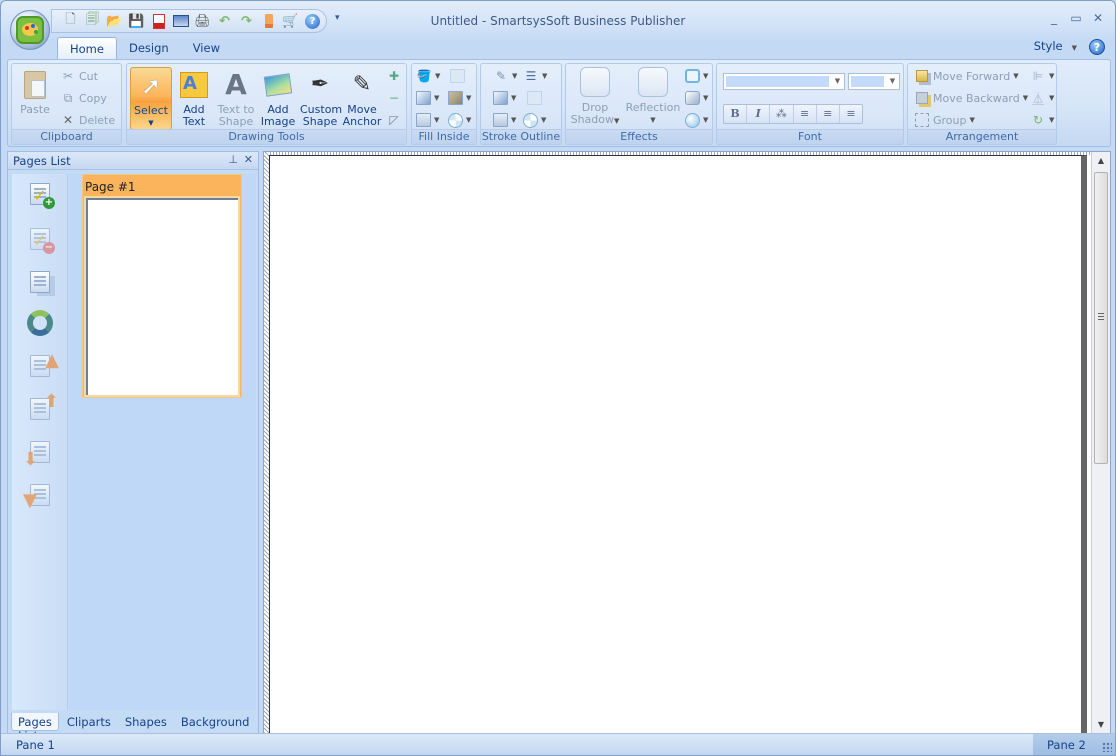 This screenshot has height=756, width=1116. I want to click on effect-sphere-button: ▼, so click(696, 120).